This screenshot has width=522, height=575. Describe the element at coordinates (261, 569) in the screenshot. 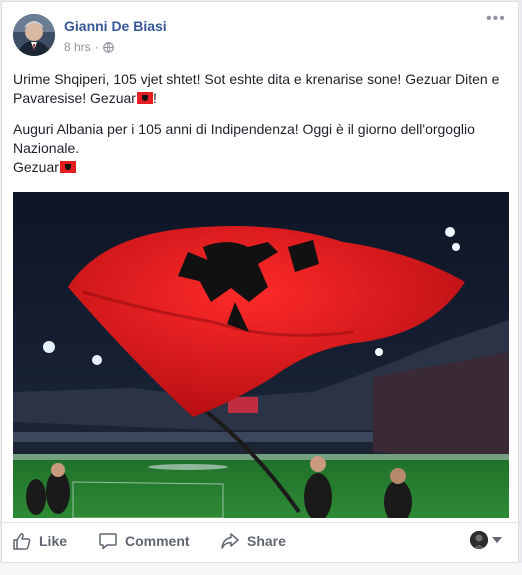

I see `page-bottom-strip` at that location.